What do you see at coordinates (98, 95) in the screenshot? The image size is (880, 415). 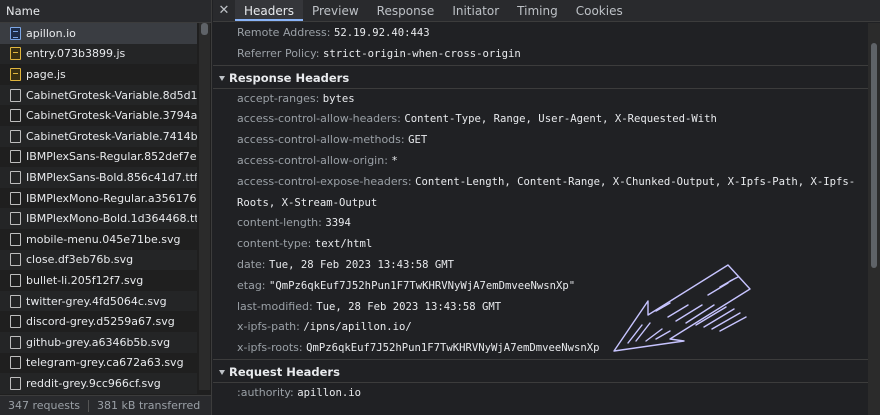 I see `request-row: CabinetGrotesk-Variable.8d5d121` at bounding box center [98, 95].